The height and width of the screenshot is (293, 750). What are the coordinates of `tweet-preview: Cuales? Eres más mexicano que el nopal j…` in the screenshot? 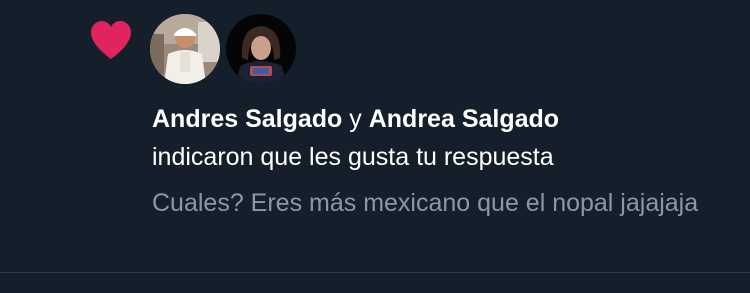 It's located at (437, 203).